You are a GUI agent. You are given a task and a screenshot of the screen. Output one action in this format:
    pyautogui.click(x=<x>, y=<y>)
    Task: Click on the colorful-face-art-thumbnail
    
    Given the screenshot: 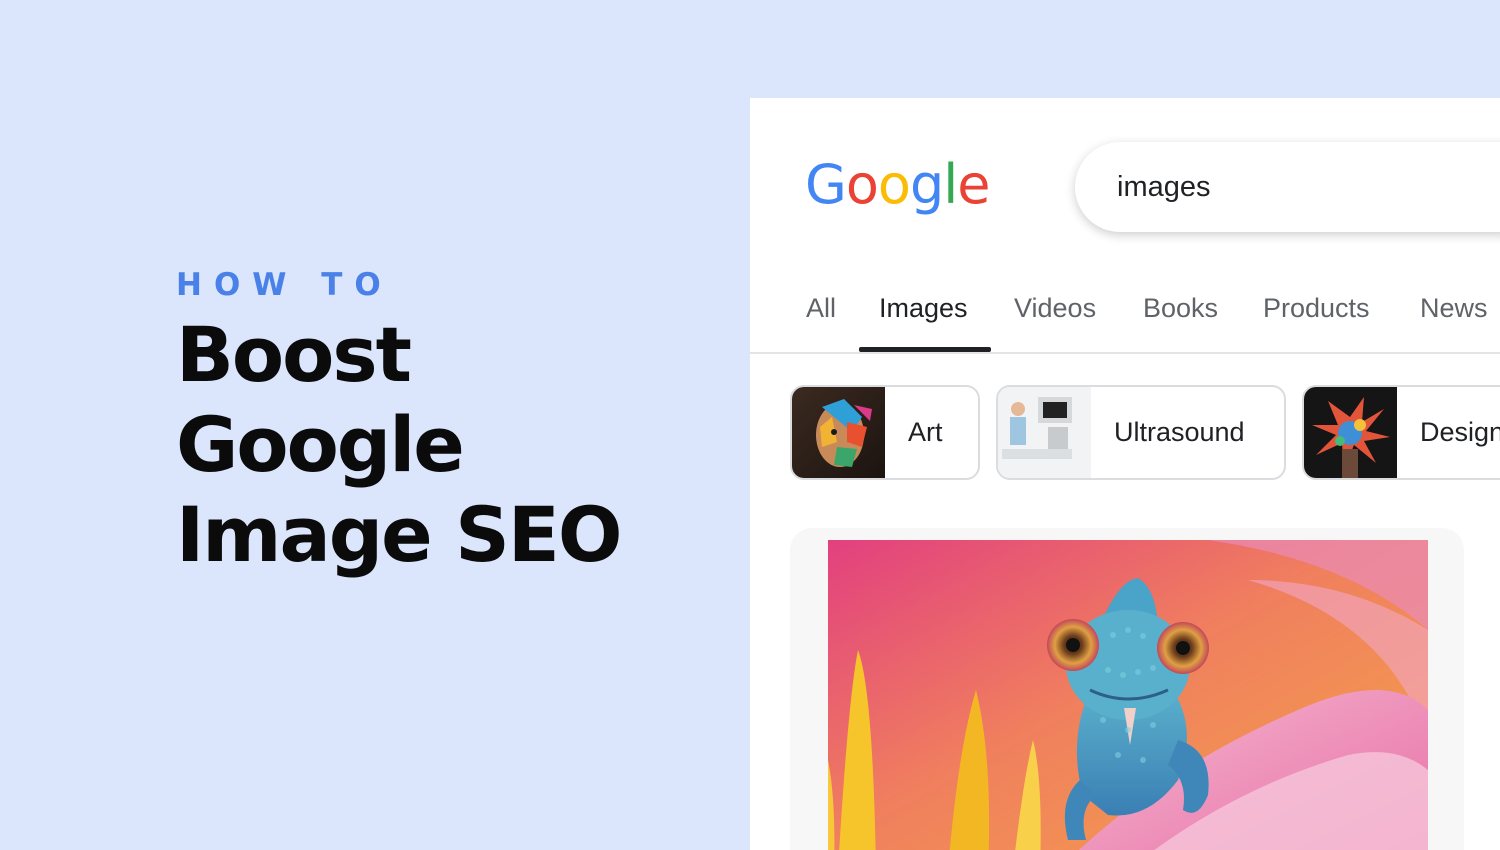 What is the action you would take?
    pyautogui.click(x=838, y=432)
    